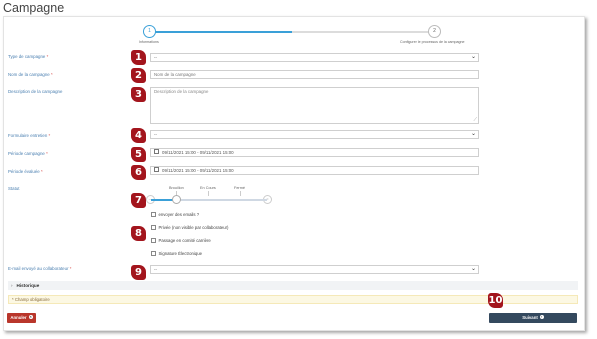 Image resolution: width=597 pixels, height=339 pixels. I want to click on option-envoyer-emails: envoyer des emails ?, so click(175, 214).